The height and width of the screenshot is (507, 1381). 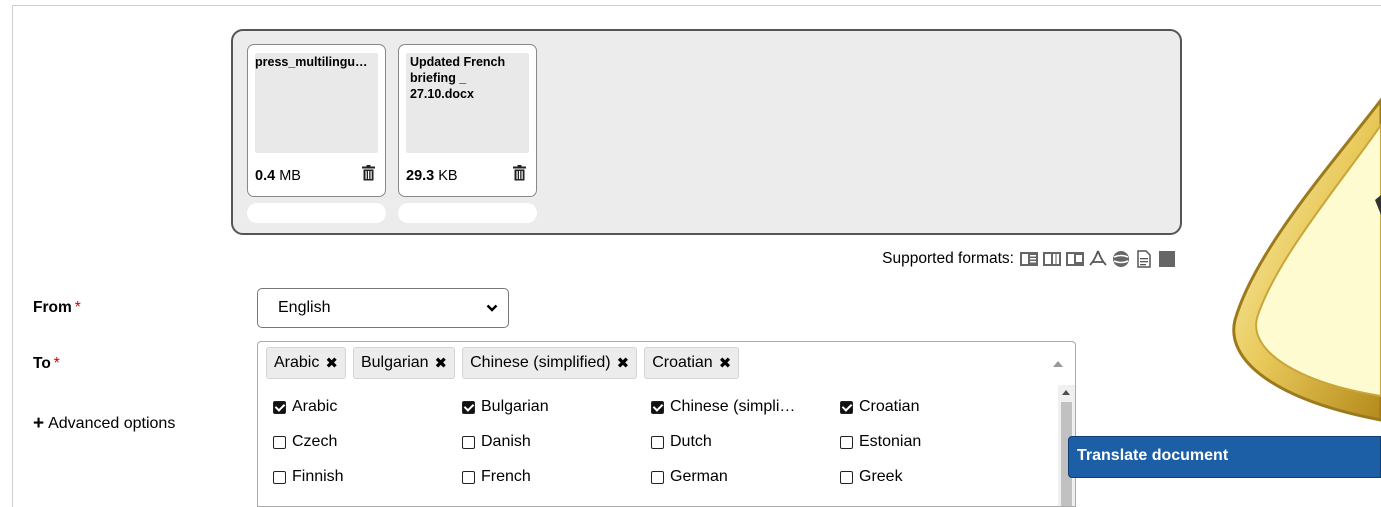 I want to click on language-option: German, so click(x=689, y=477).